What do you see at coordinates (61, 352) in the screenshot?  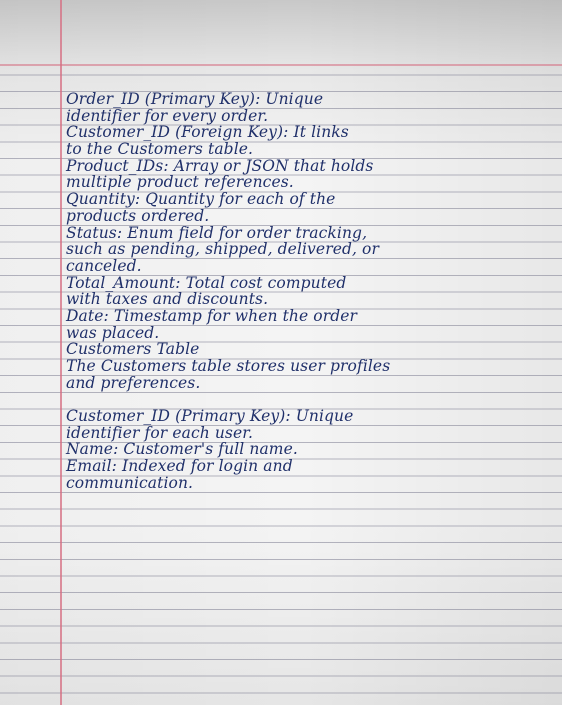 I see `margin-line` at bounding box center [61, 352].